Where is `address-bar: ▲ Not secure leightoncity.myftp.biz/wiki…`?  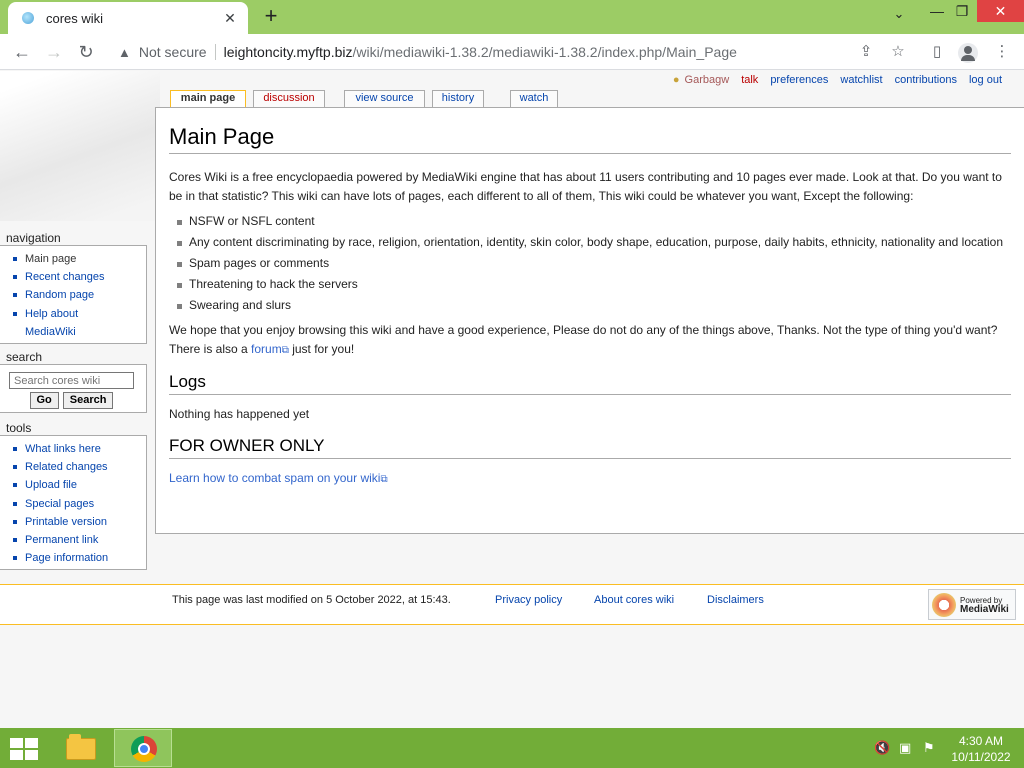
address-bar: ▲ Not secure leightoncity.myftp.biz/wiki… is located at coordinates (513, 52).